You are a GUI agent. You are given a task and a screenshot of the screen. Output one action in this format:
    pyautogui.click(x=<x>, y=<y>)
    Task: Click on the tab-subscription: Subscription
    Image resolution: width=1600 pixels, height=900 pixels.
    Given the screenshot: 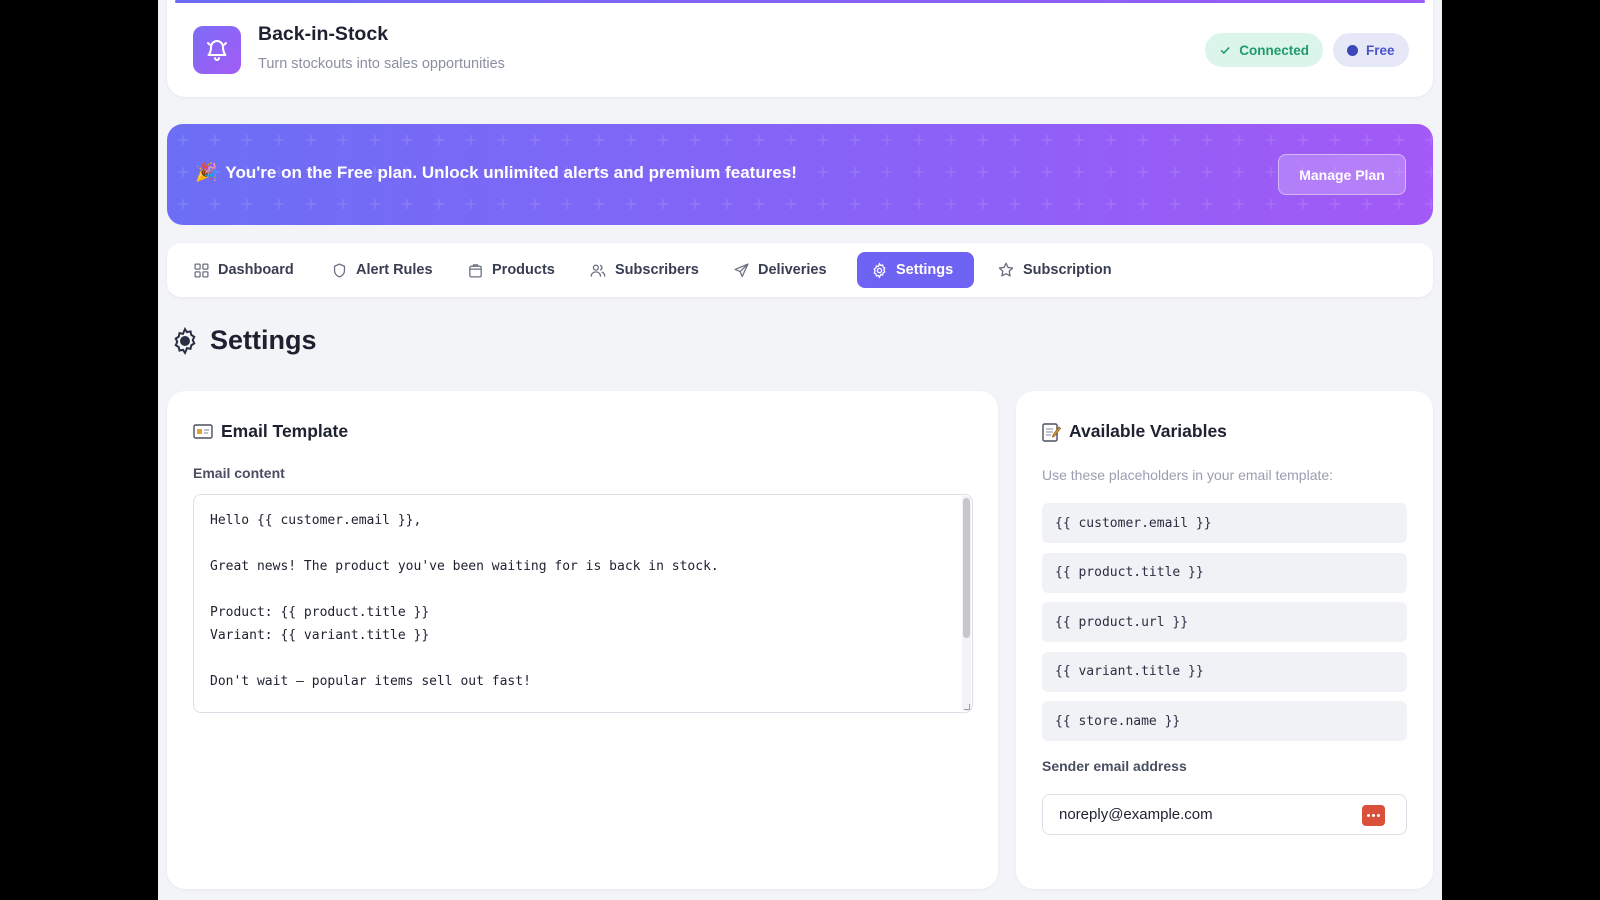 What is the action you would take?
    pyautogui.click(x=1054, y=270)
    